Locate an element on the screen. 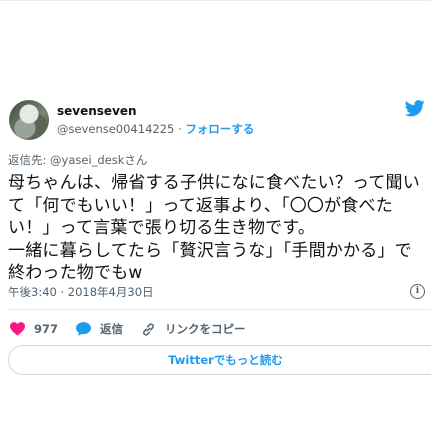 This screenshot has height=436, width=431. divider is located at coordinates (219, 309).